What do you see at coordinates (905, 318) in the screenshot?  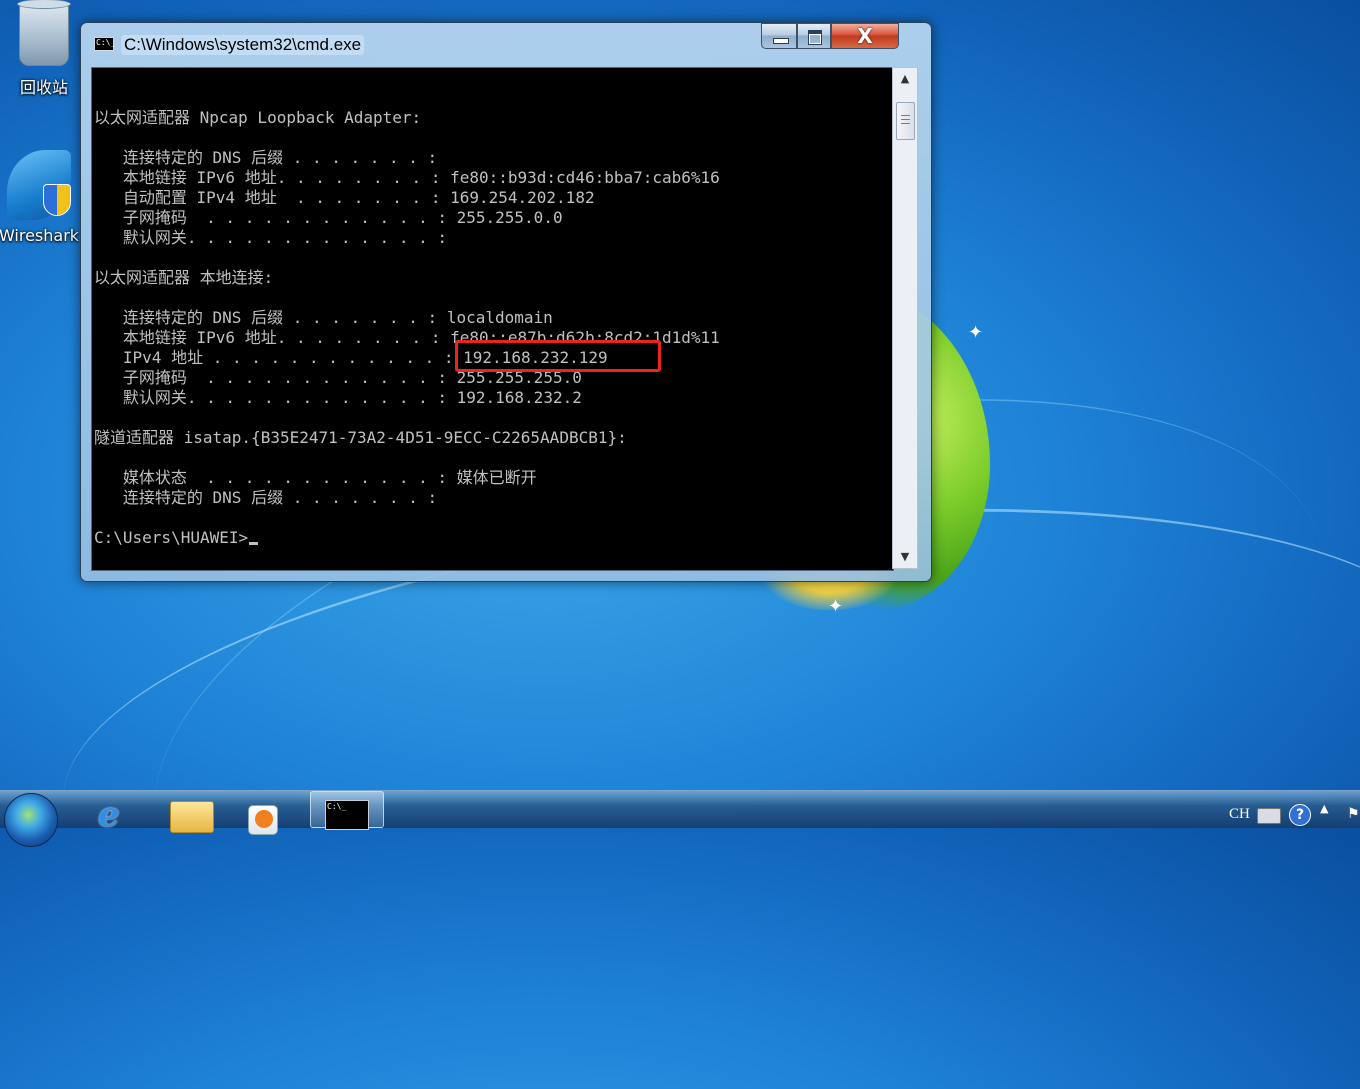 I see `vertical-scrollbar: ▲ ▼` at bounding box center [905, 318].